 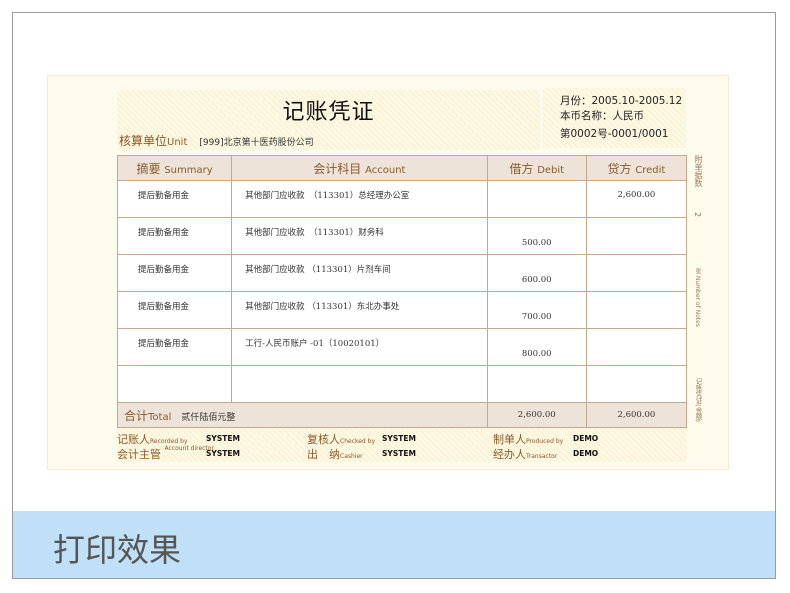 What do you see at coordinates (636, 415) in the screenshot?
I see `total-credit: 2,600.00` at bounding box center [636, 415].